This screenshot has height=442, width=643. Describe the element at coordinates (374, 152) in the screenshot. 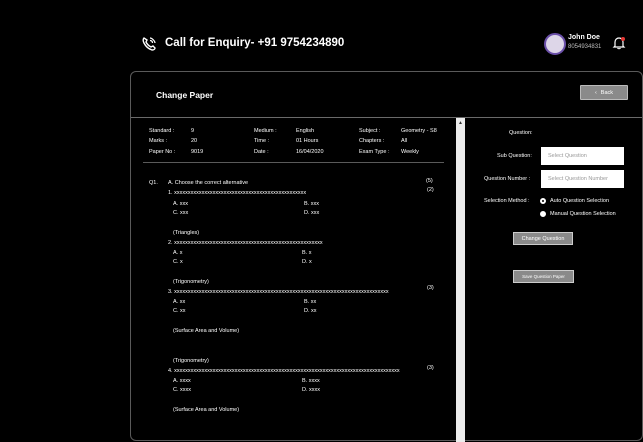

I see `exam-type-label: Exam Type :` at that location.